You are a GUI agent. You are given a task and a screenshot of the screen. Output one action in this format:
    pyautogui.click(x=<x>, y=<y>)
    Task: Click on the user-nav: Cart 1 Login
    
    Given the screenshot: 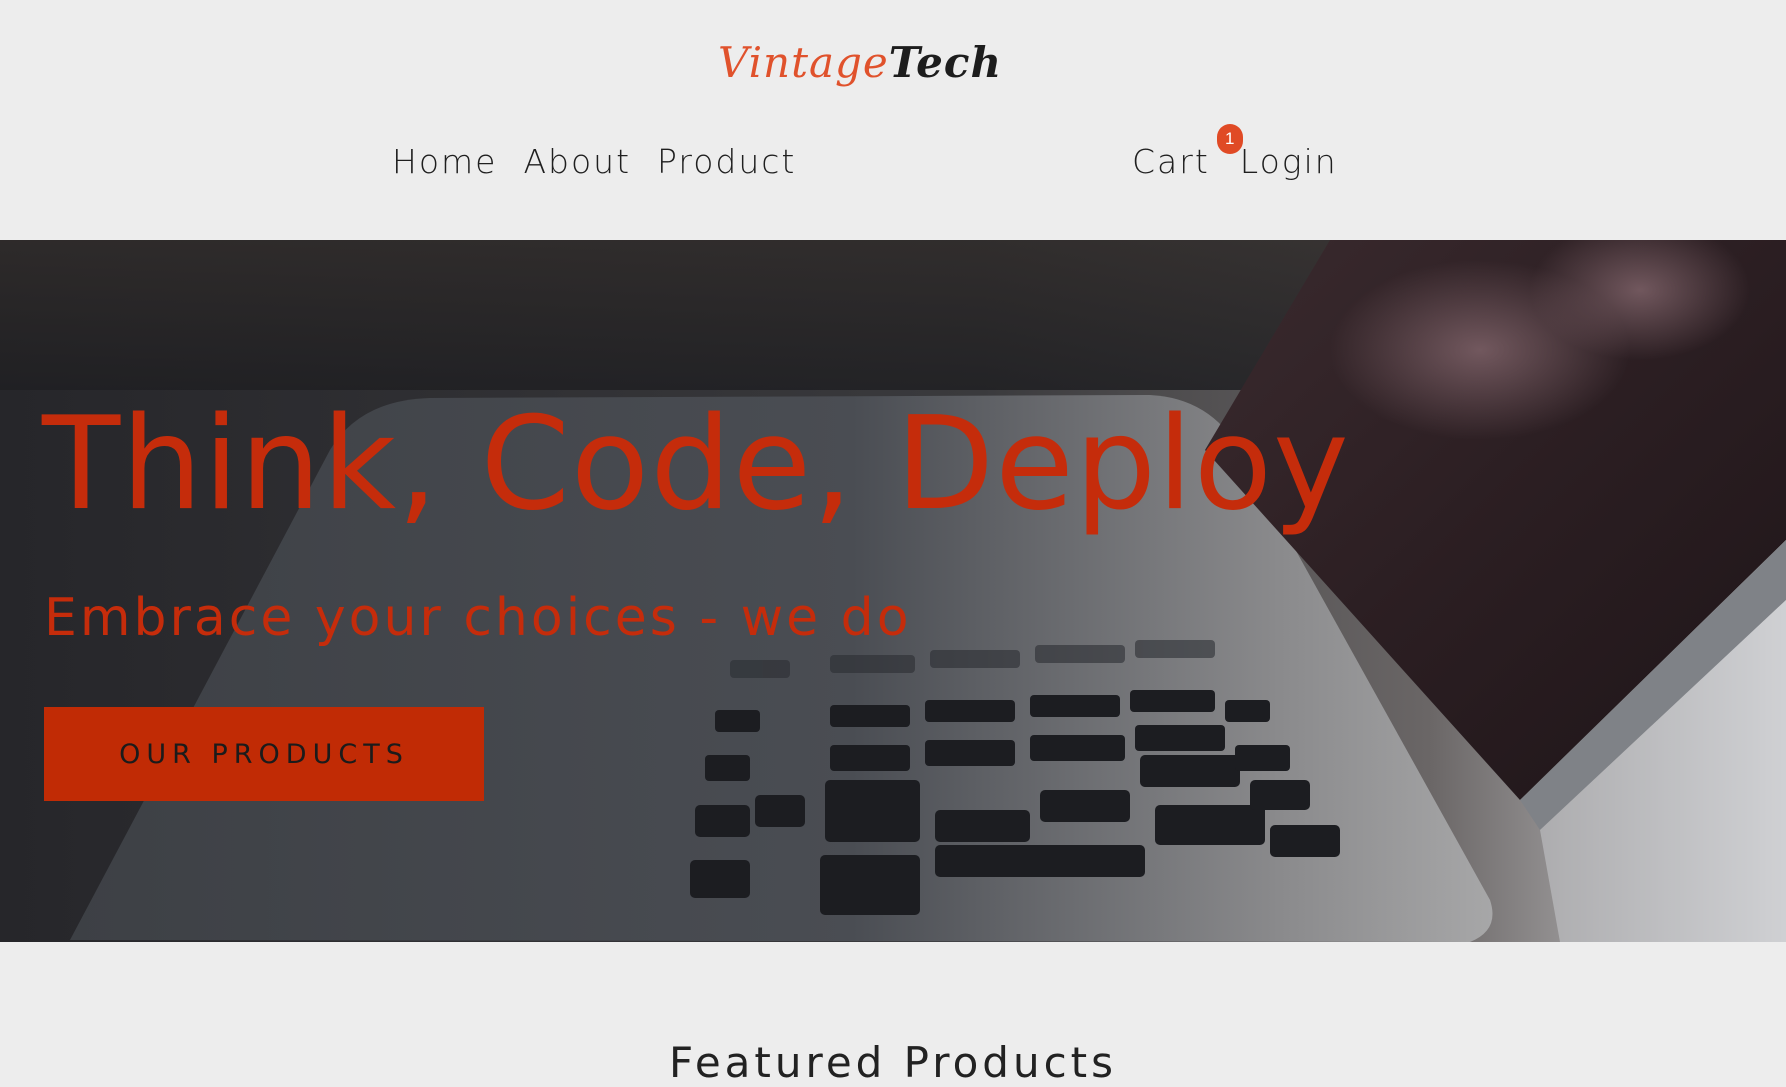 What is the action you would take?
    pyautogui.click(x=1235, y=152)
    